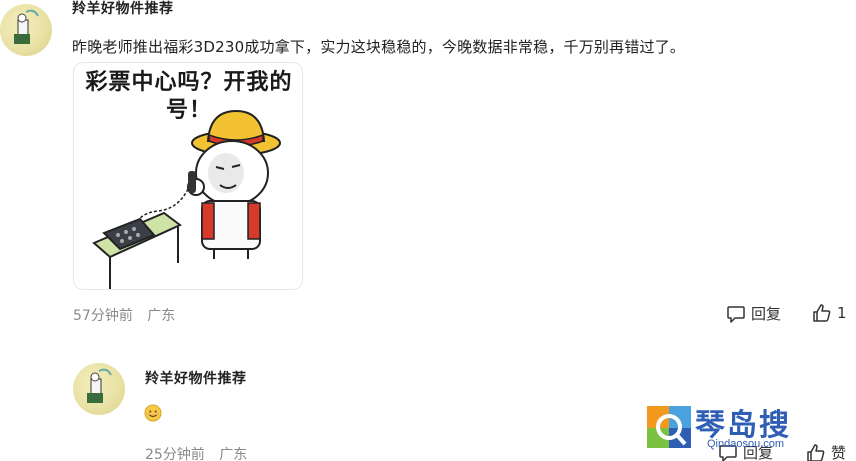 The image size is (856, 461). I want to click on like-button: 1, so click(829, 313).